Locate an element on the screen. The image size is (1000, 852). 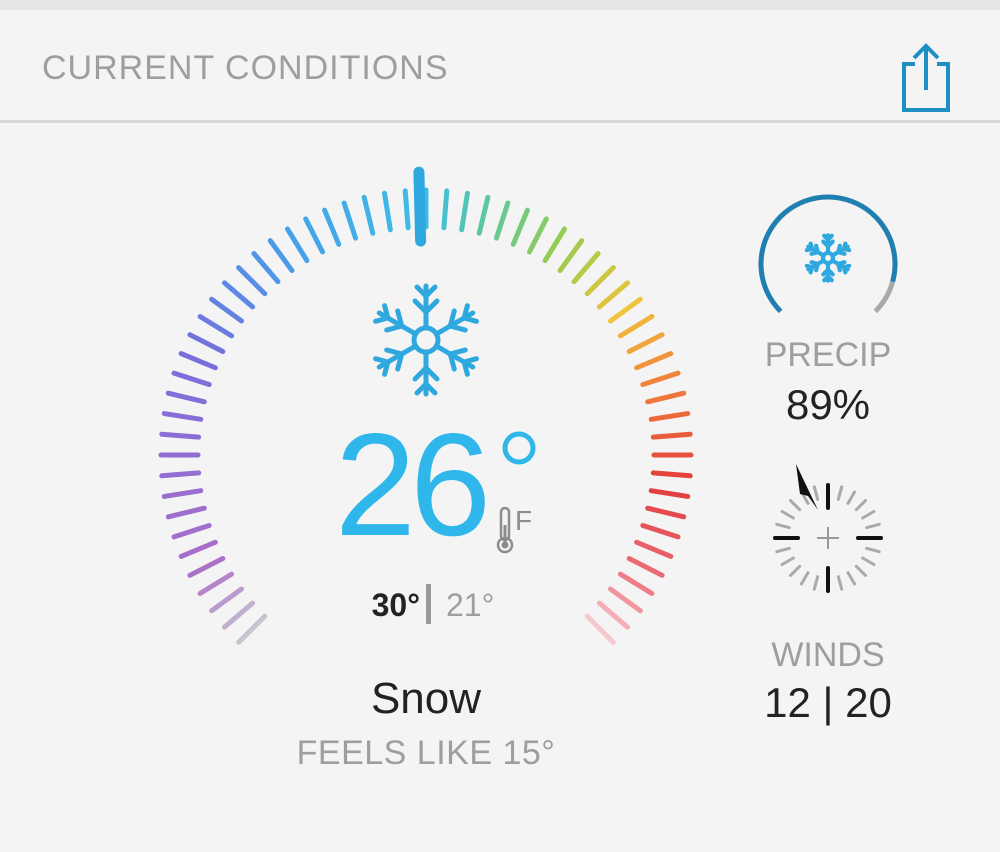
precip-ring-track is located at coordinates (884, 297).